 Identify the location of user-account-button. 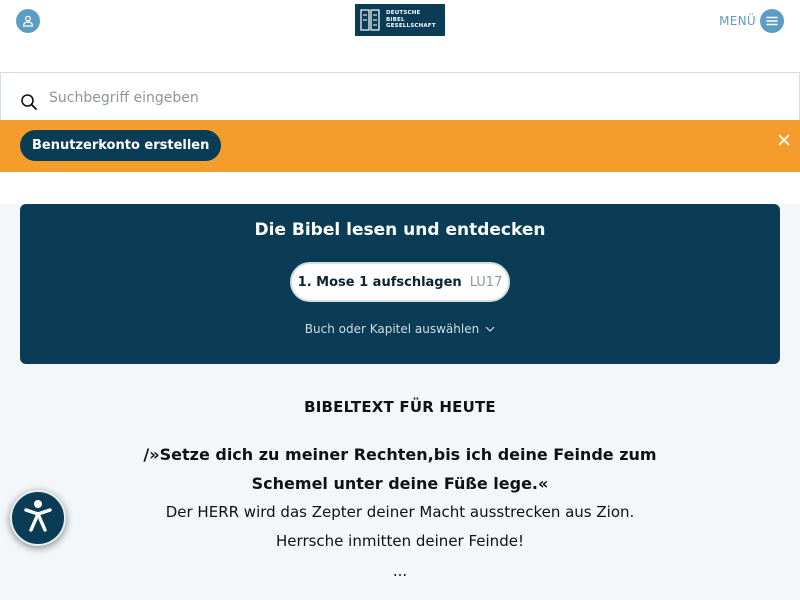
(28, 21).